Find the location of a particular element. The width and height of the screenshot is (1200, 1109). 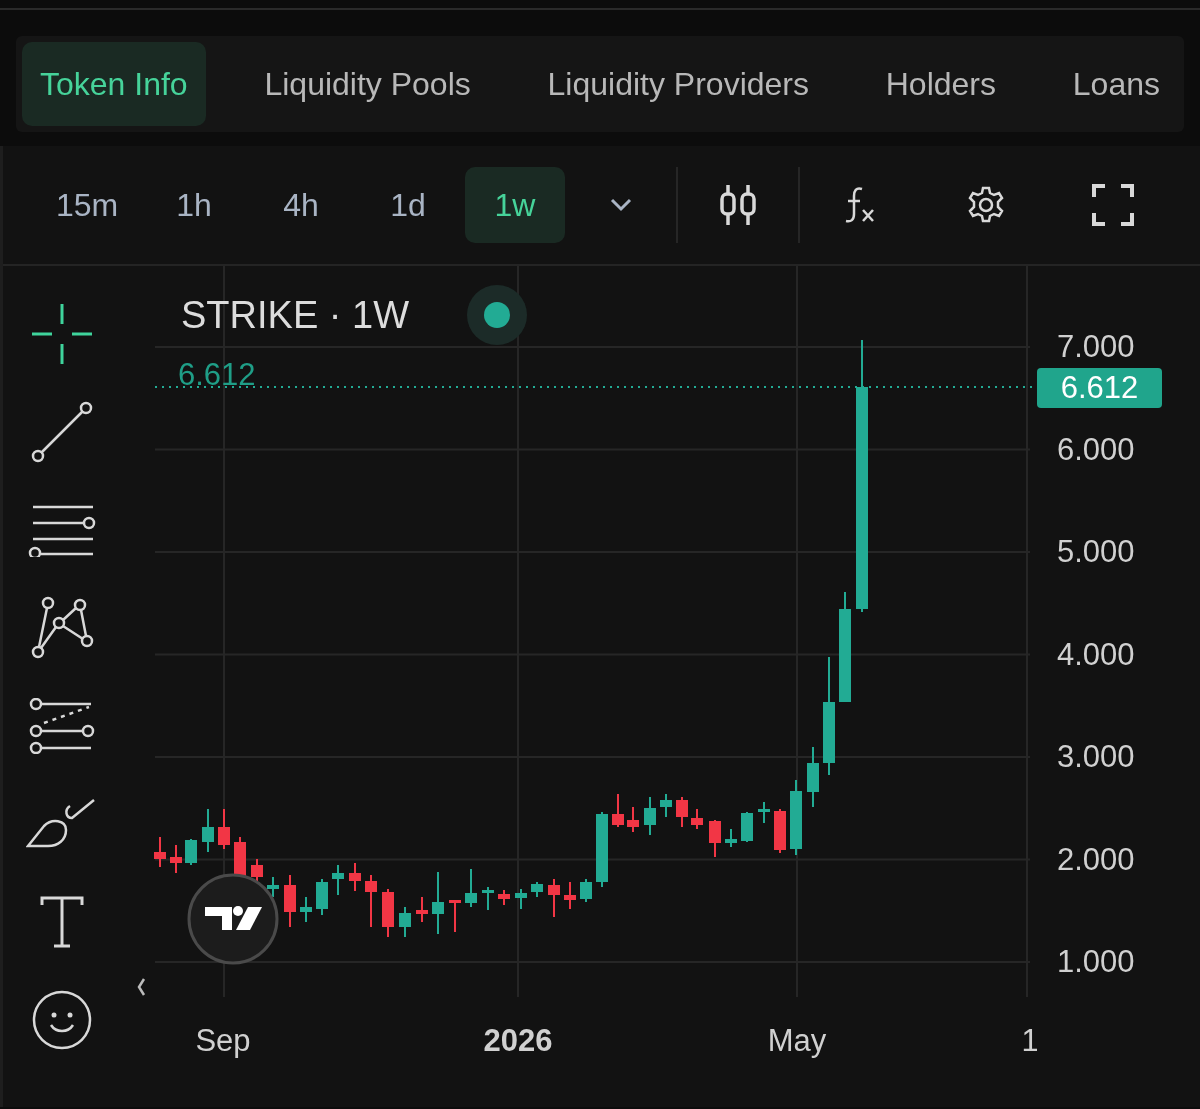

x-axis-label: 2026 is located at coordinates (518, 1041).